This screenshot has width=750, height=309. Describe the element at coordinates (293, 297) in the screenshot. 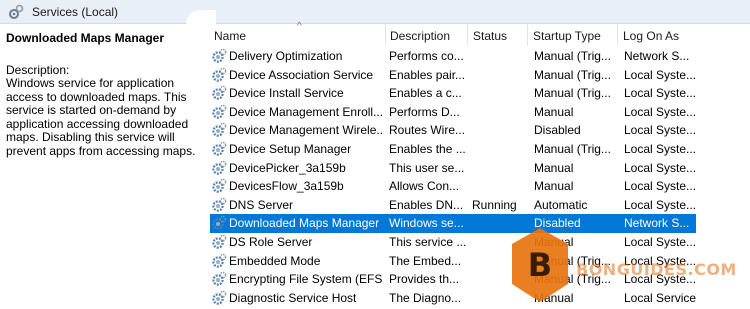

I see `service-name: Diagnostic Service Host` at that location.